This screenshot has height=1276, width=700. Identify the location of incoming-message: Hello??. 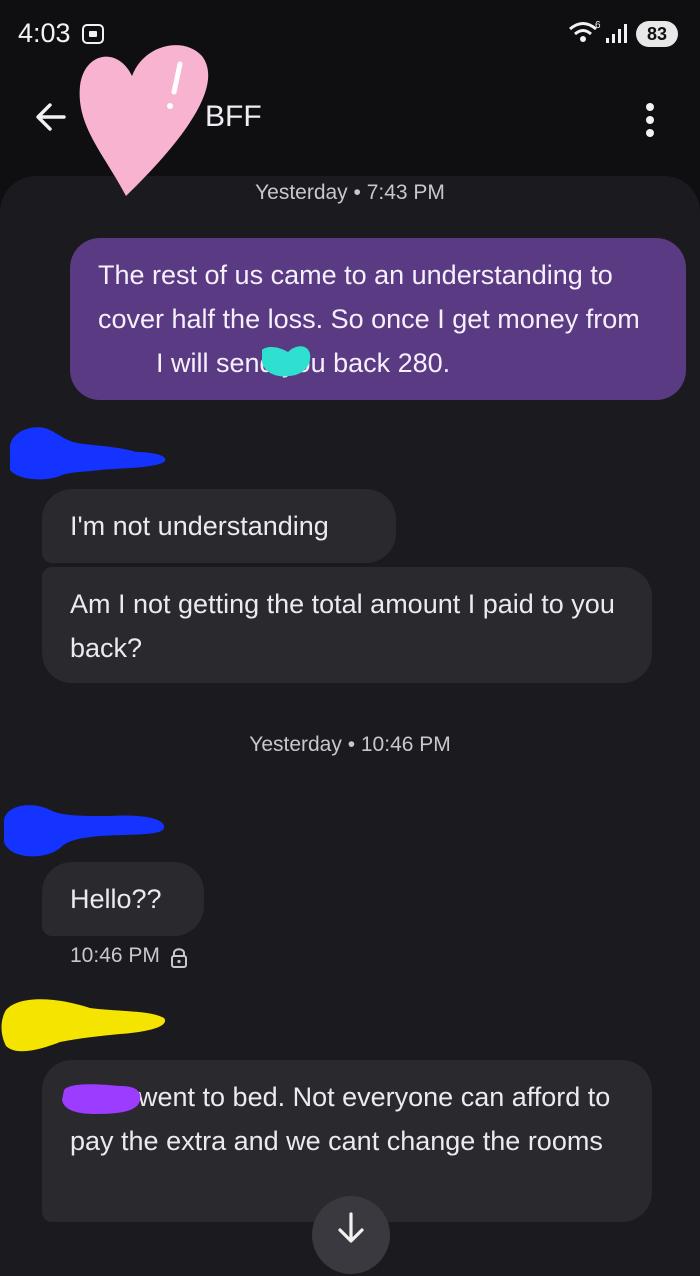
(123, 899).